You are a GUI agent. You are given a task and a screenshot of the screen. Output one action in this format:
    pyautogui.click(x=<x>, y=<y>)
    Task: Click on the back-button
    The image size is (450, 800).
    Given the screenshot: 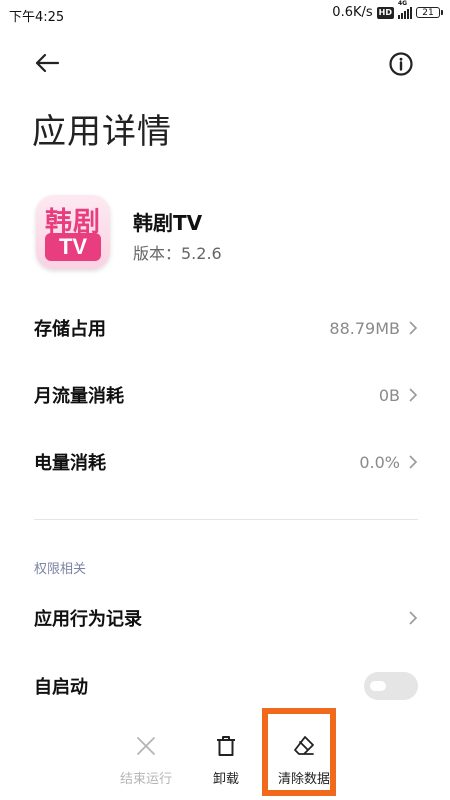 What is the action you would take?
    pyautogui.click(x=47, y=63)
    